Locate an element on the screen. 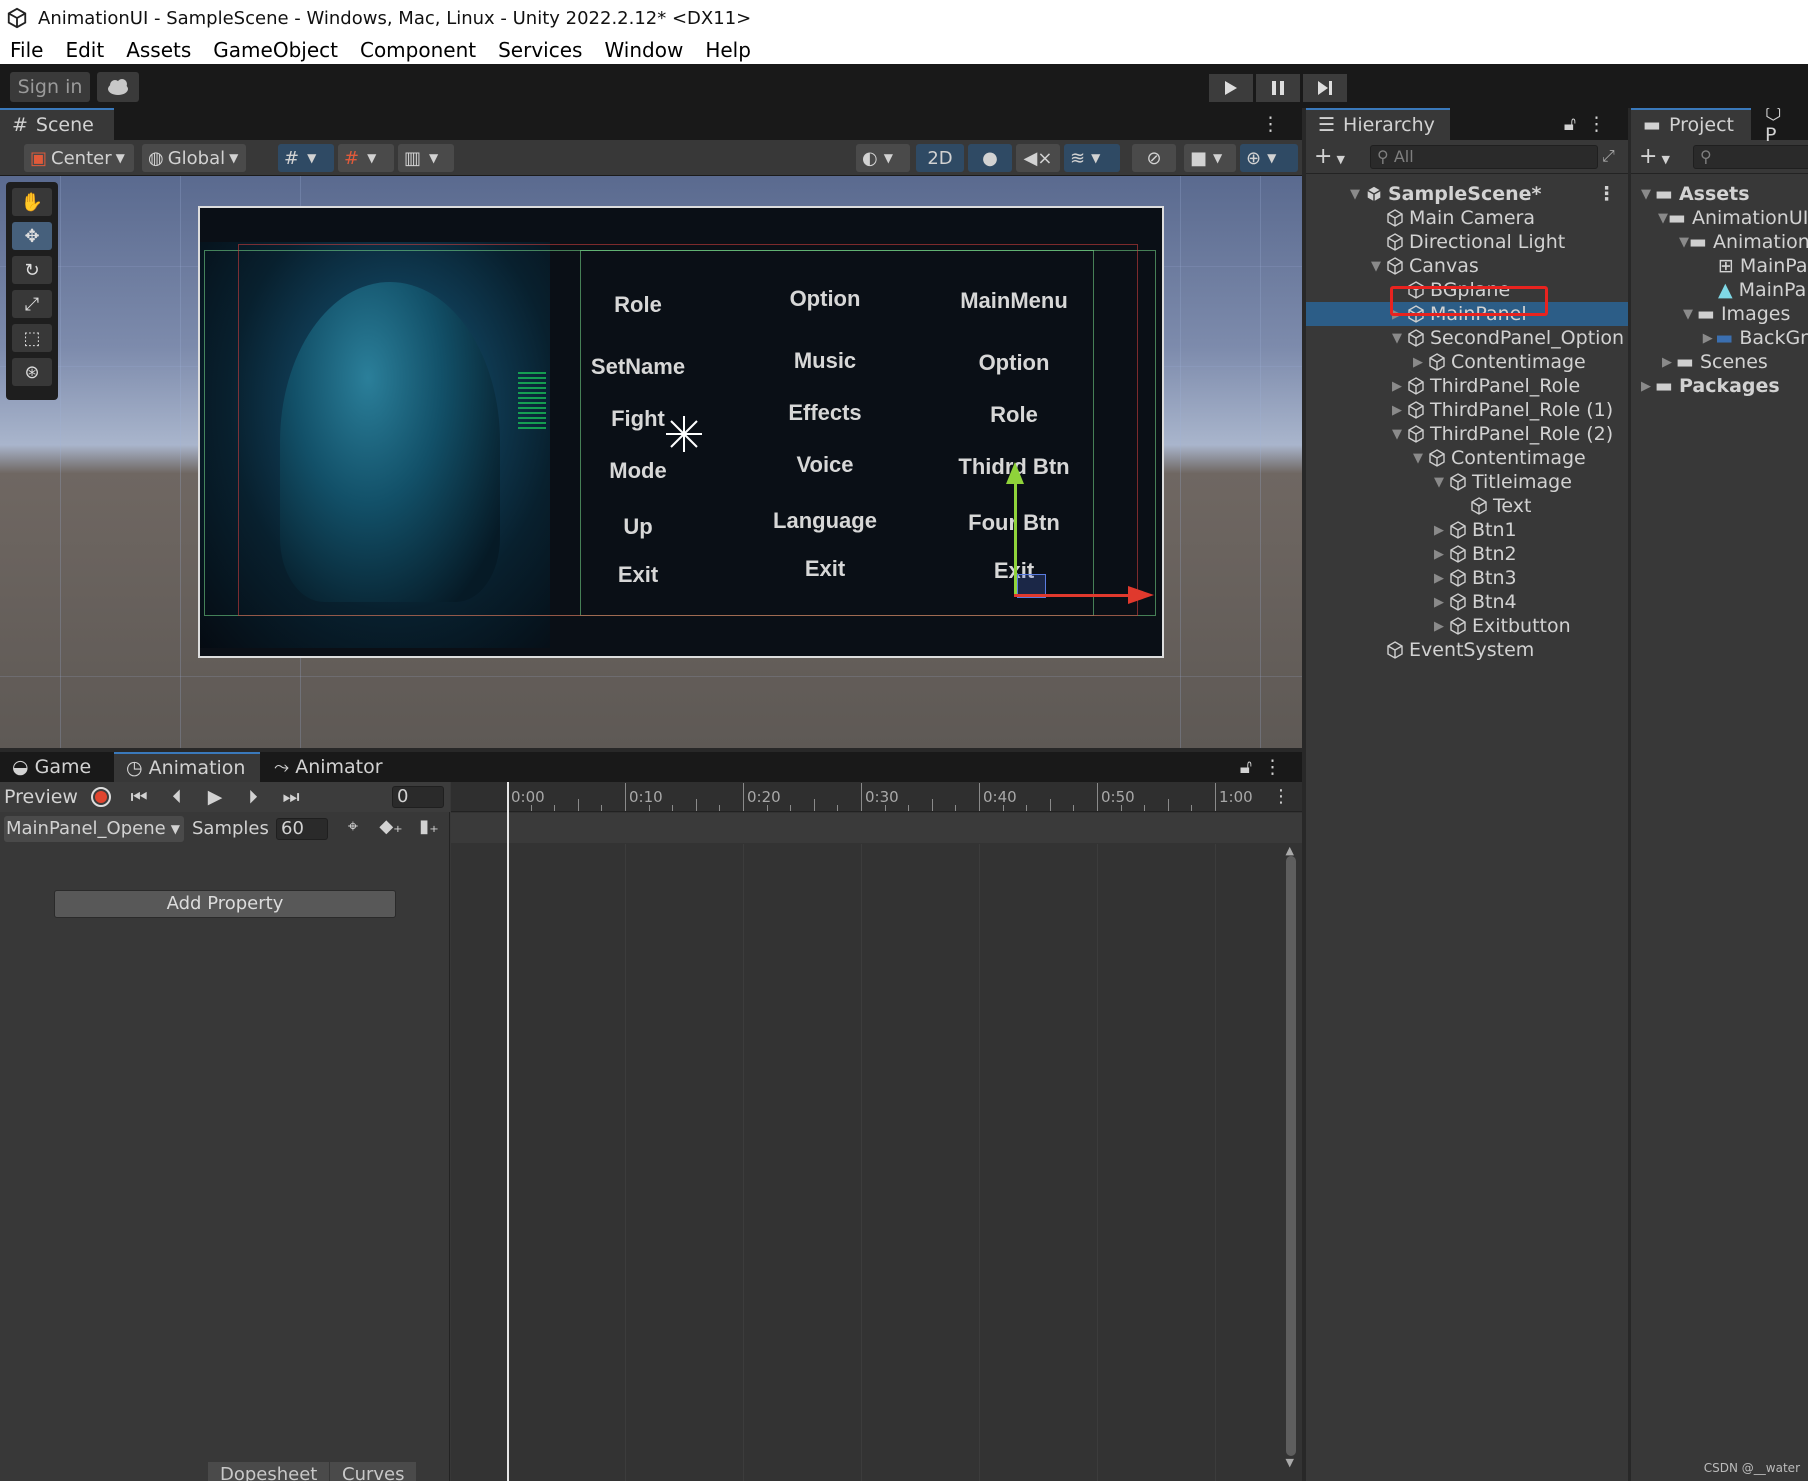  project-item: ▶ ▬ Packages is located at coordinates (1719, 386).